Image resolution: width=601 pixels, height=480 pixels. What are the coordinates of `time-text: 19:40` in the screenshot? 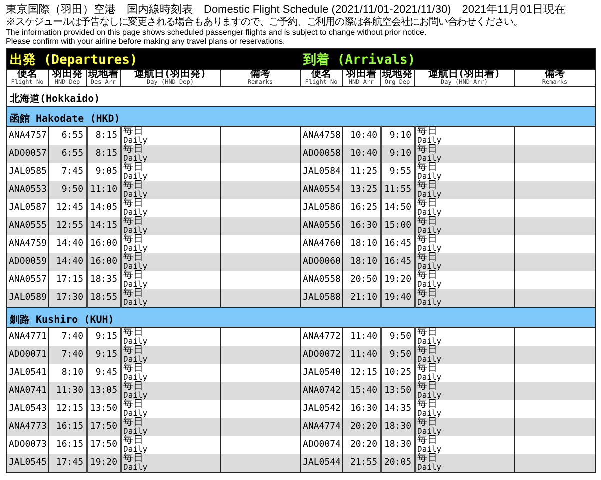 It's located at (398, 298).